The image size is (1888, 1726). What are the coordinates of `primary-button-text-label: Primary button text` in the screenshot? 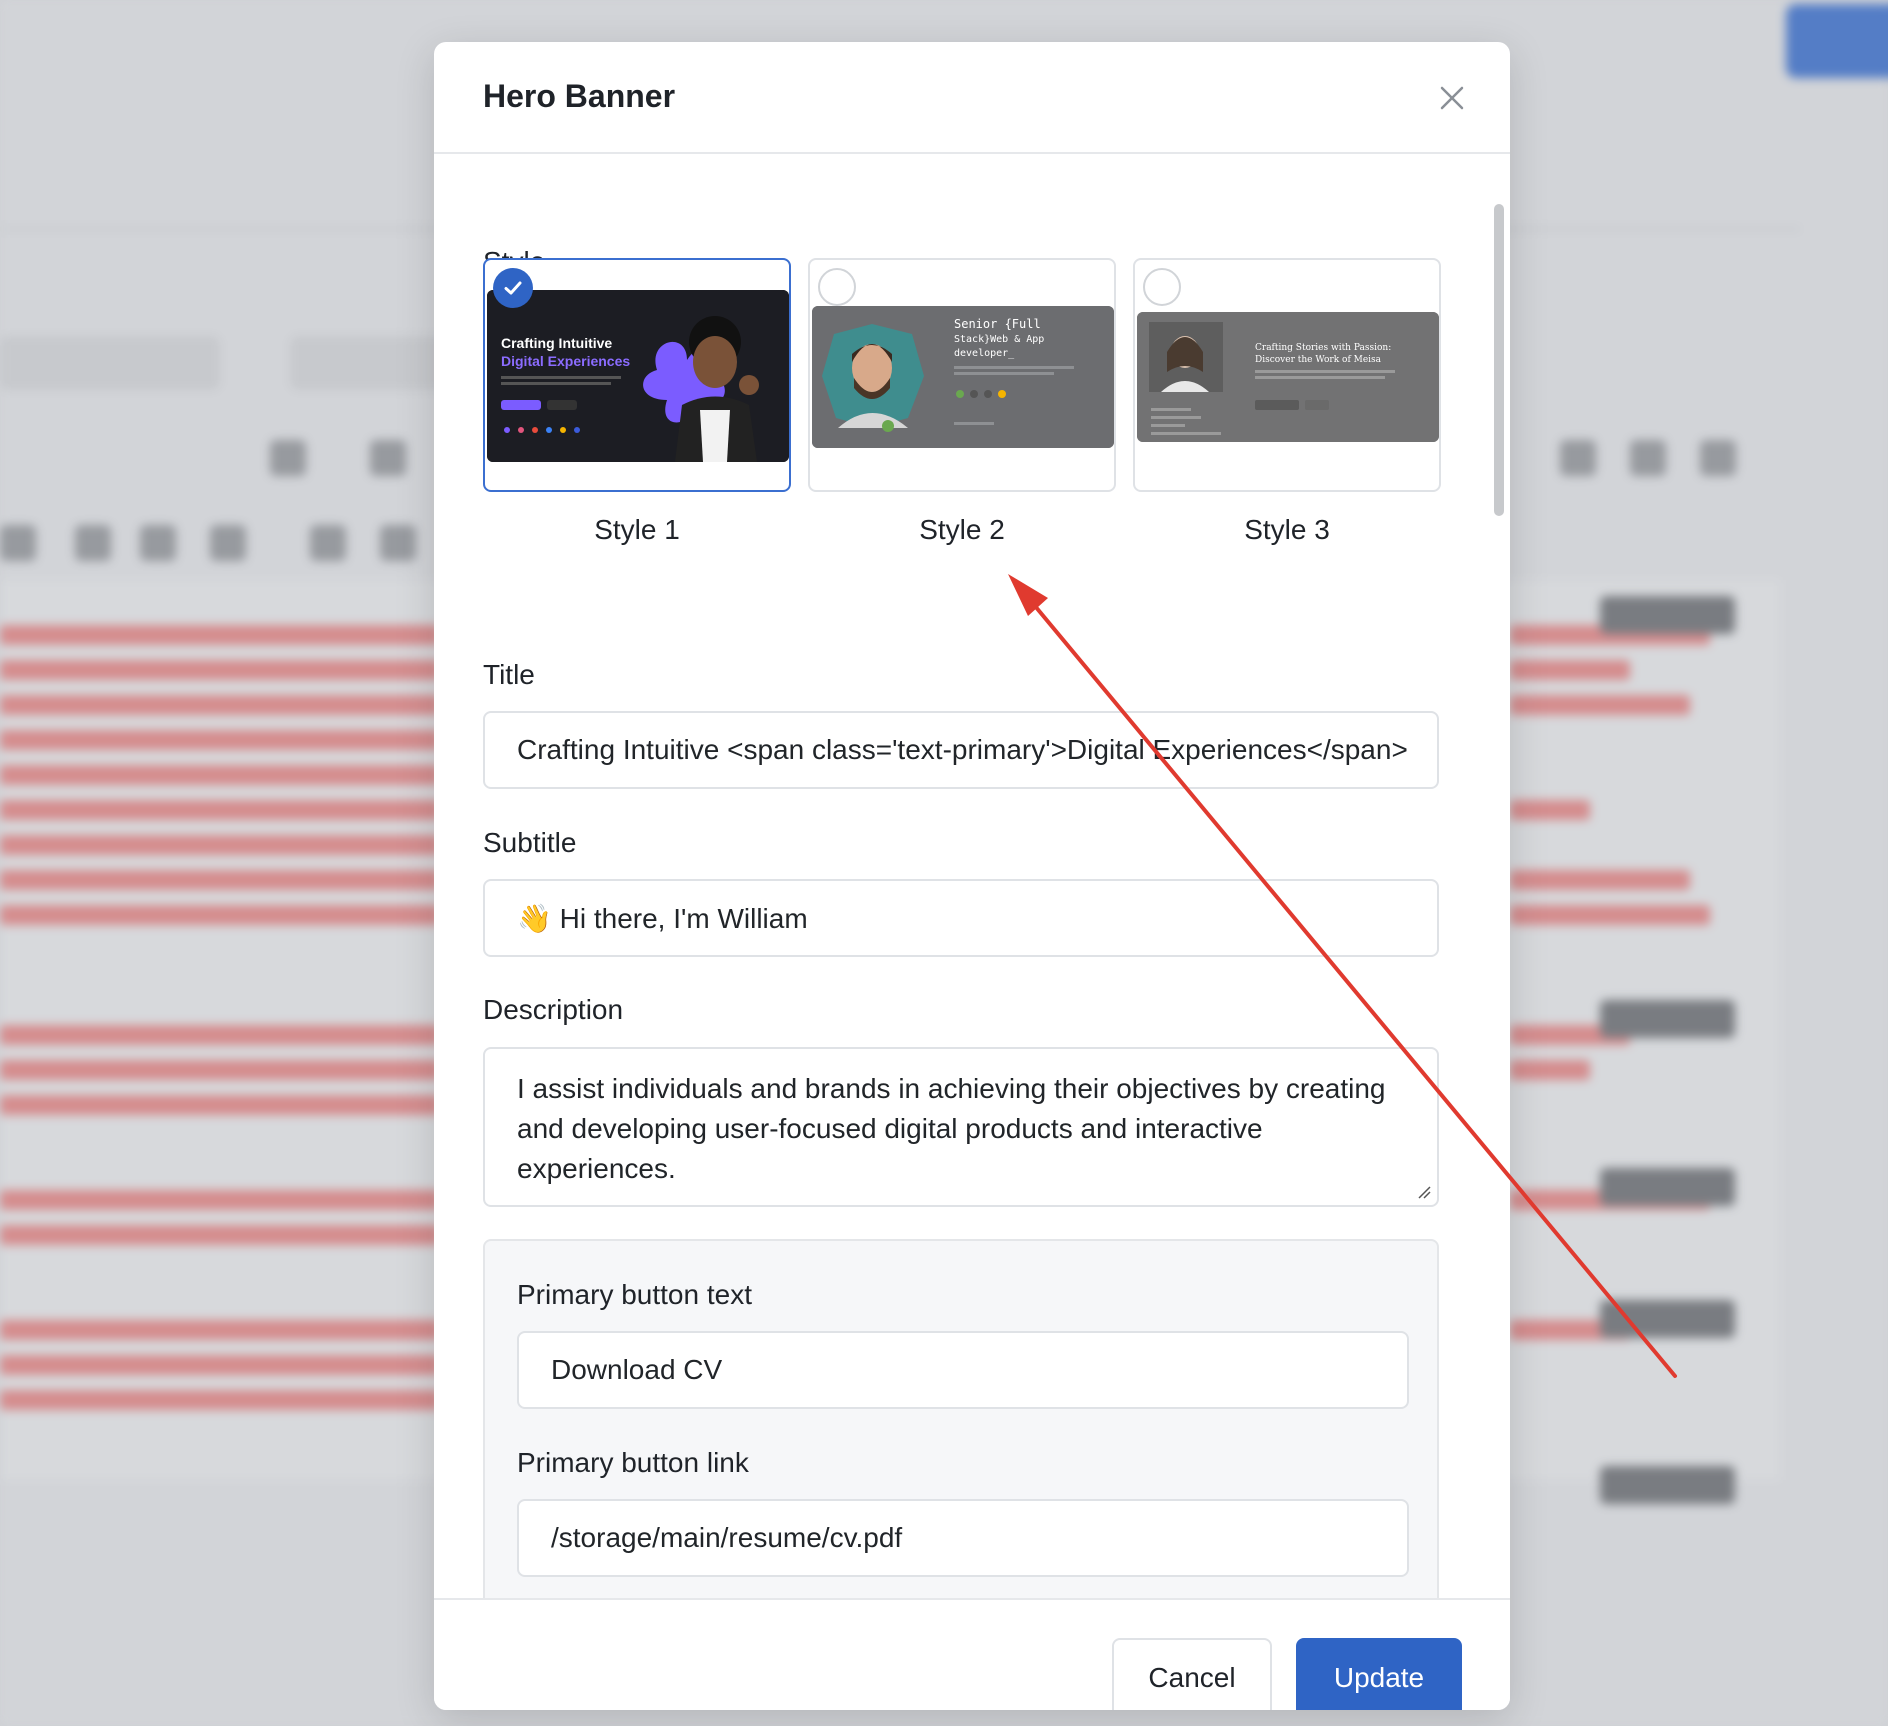 It's located at (634, 1294).